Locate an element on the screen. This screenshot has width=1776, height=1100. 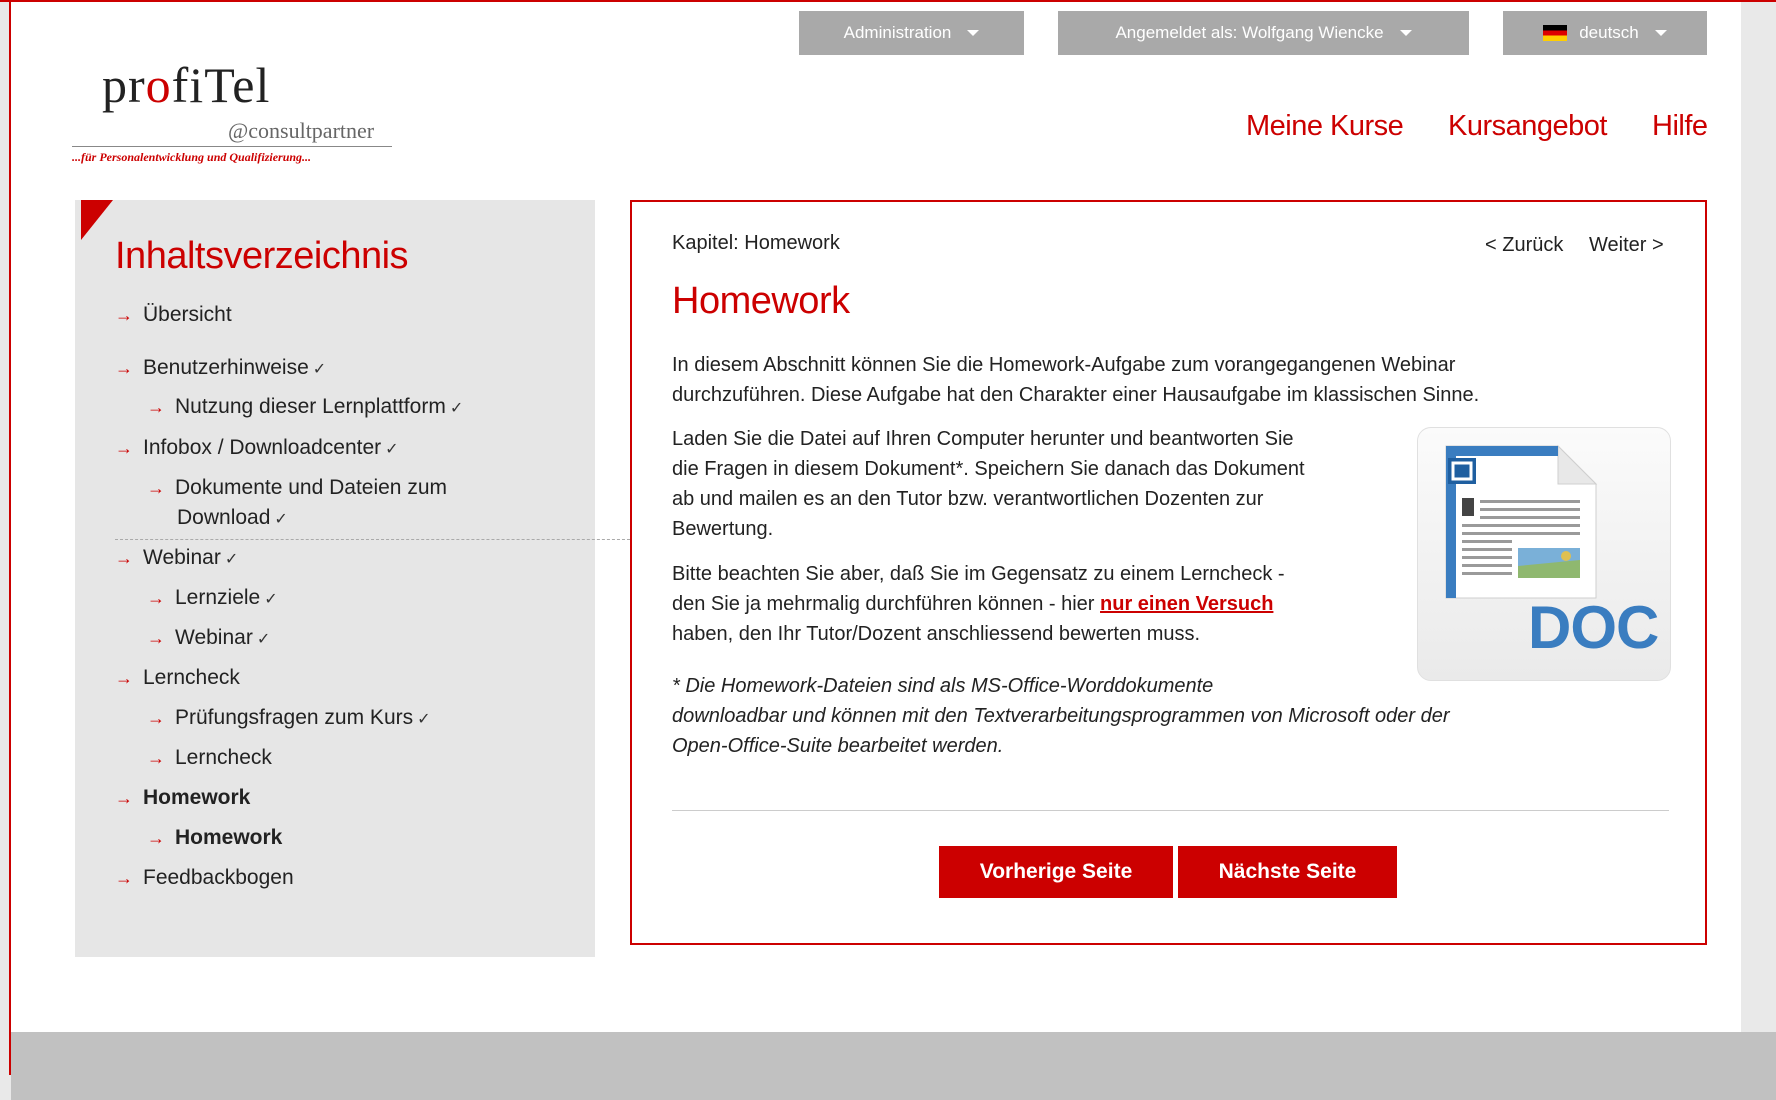
language-label: deutsch is located at coordinates (1609, 32).